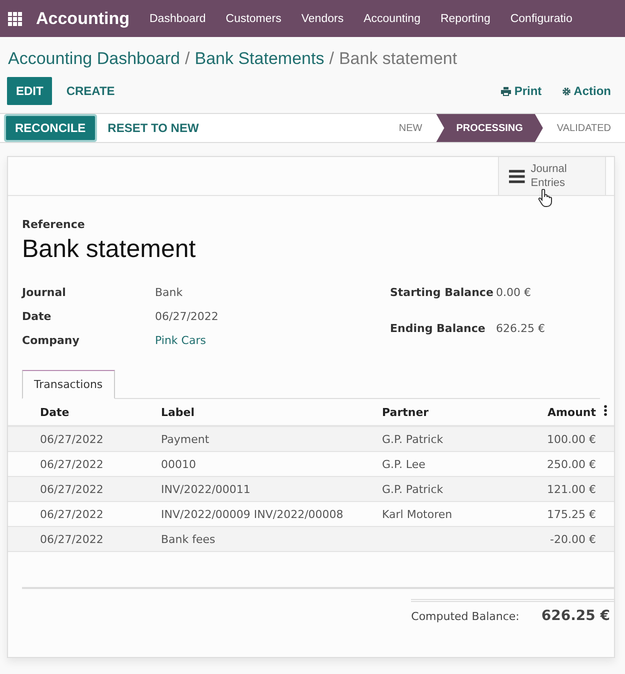 The image size is (625, 674). Describe the element at coordinates (517, 176) in the screenshot. I see `menu-icon` at that location.